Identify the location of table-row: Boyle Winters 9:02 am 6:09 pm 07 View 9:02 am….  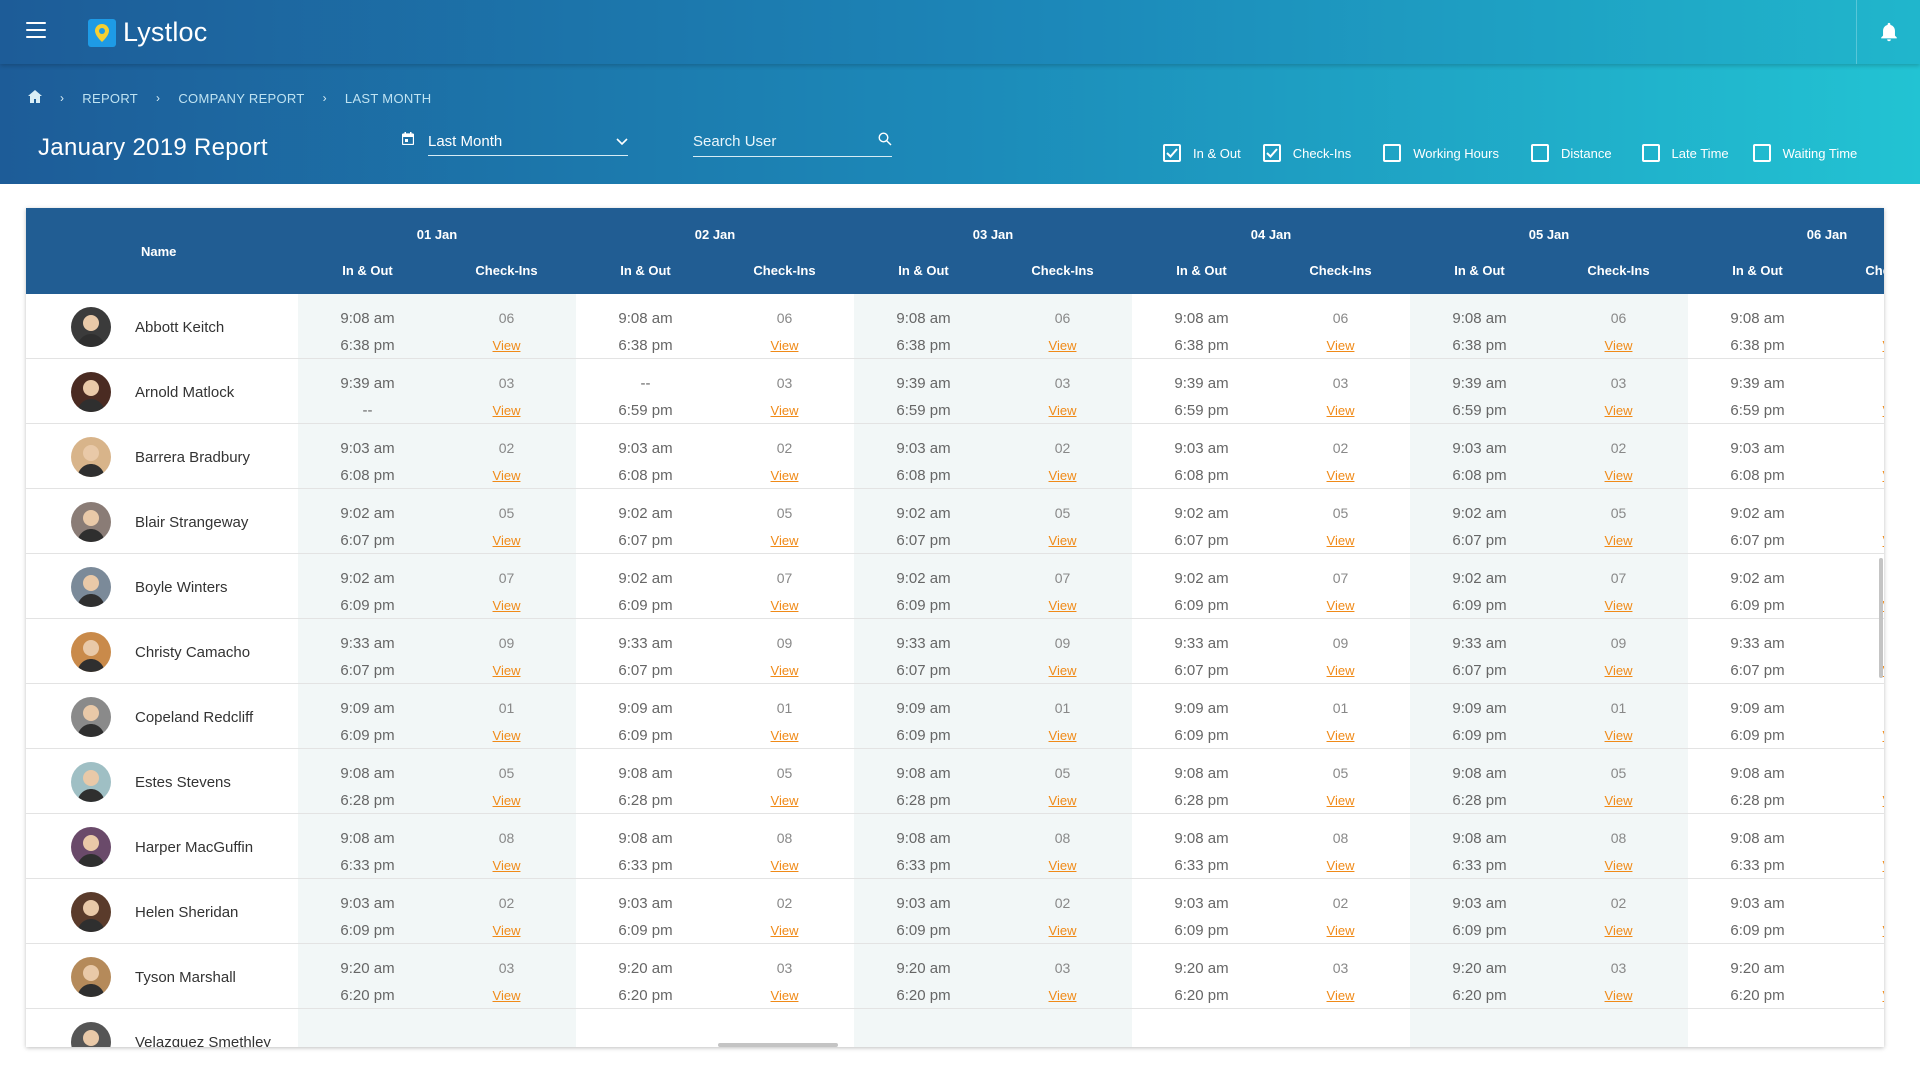
(955, 586).